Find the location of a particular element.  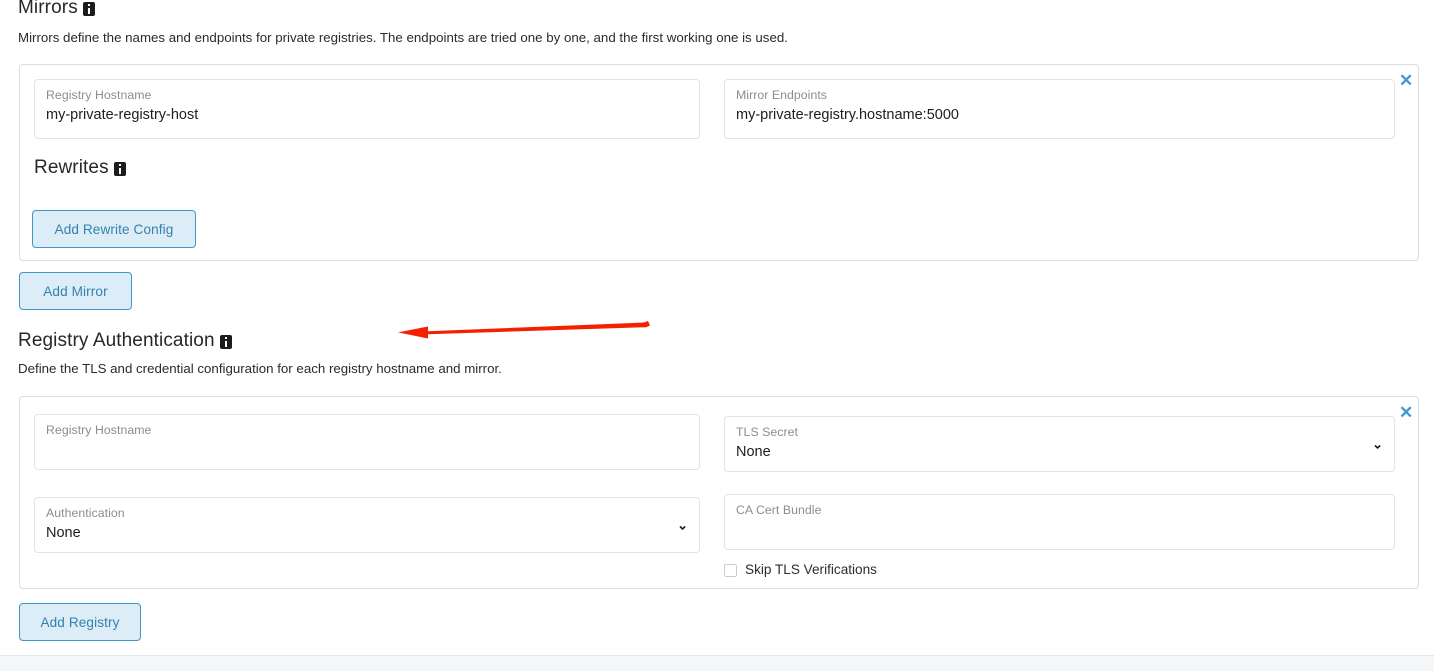

add-mirror-button: Add Mirror is located at coordinates (75, 291).